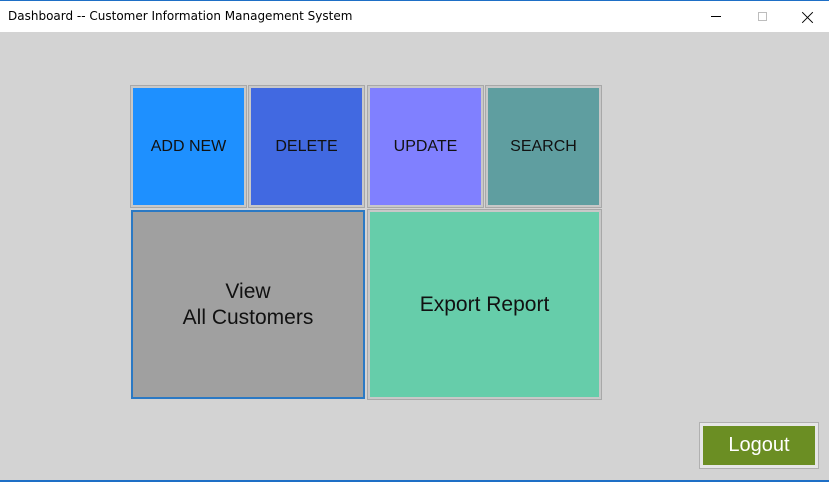 Image resolution: width=829 pixels, height=482 pixels. I want to click on export-report-label: Export Report, so click(484, 304).